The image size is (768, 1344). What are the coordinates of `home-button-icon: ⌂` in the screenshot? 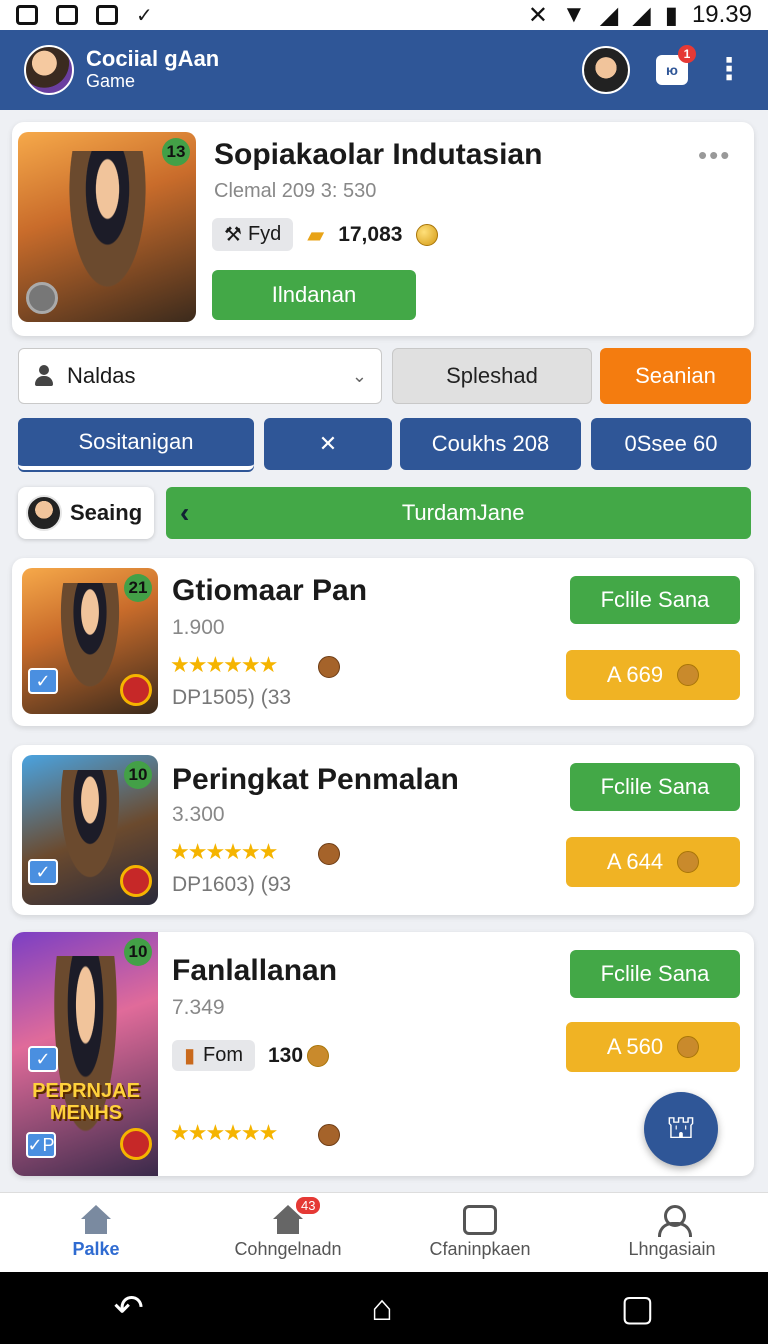 It's located at (382, 1308).